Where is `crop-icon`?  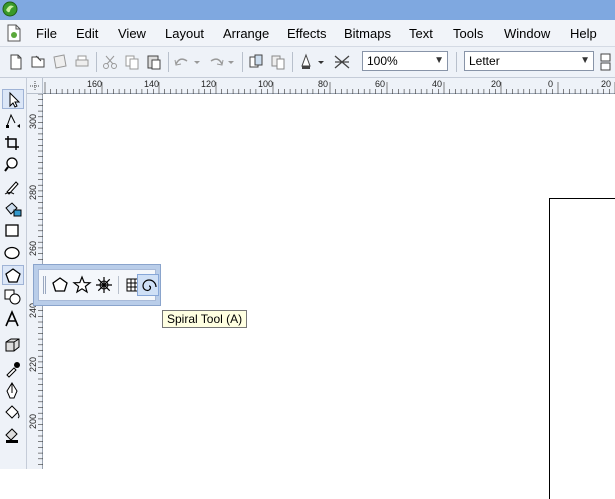 crop-icon is located at coordinates (12, 143).